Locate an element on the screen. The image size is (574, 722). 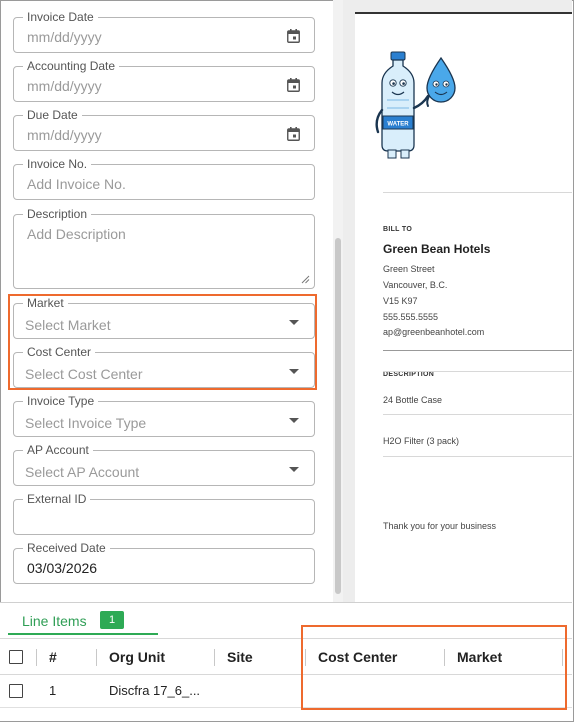
invoice-date-placeholder: mm/dd/yyyy is located at coordinates (64, 37).